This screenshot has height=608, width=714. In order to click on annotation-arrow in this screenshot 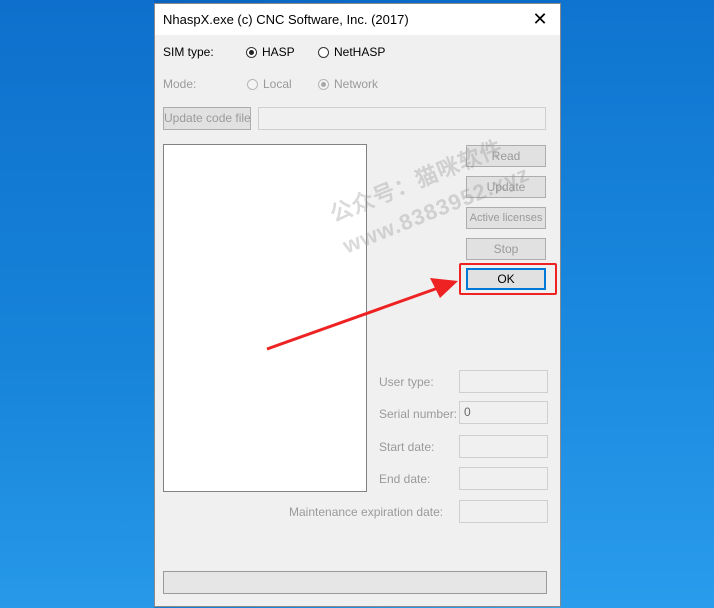, I will do `click(362, 314)`.